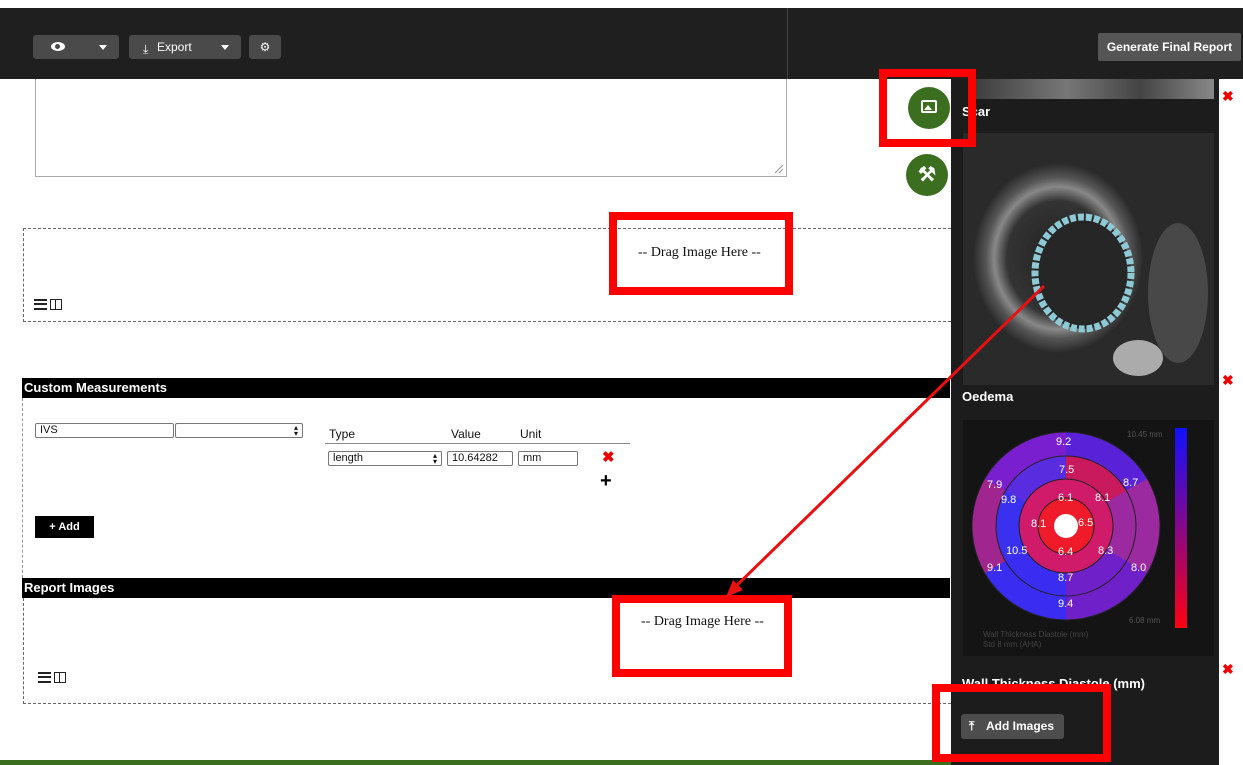 This screenshot has height=765, width=1243. I want to click on download-icon: ⤓, so click(146, 49).